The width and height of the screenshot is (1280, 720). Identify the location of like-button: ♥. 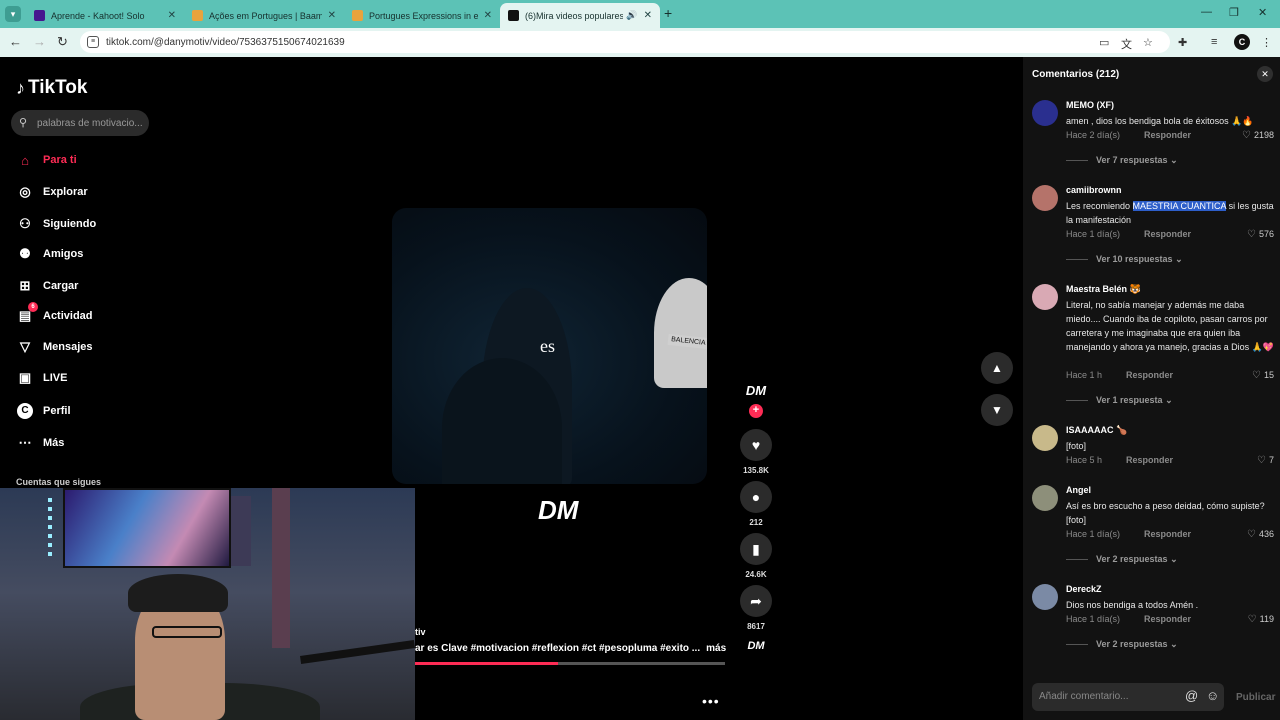
(756, 445).